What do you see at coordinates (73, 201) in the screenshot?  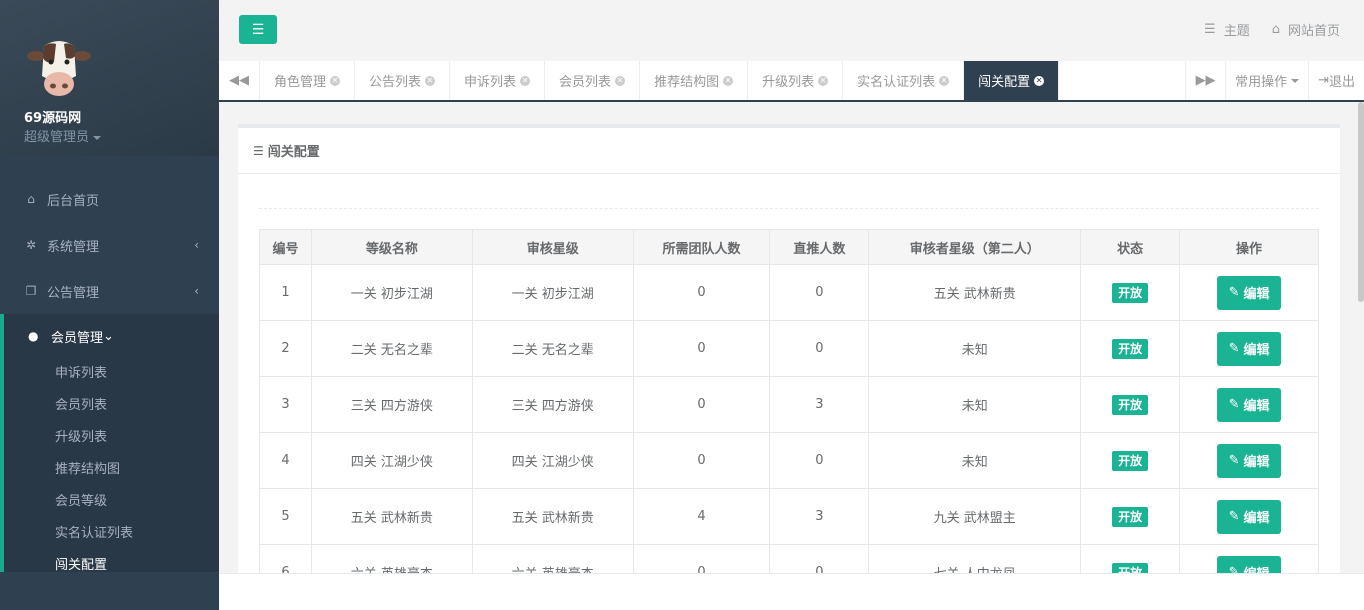 I see `nav-label: 后台首页` at bounding box center [73, 201].